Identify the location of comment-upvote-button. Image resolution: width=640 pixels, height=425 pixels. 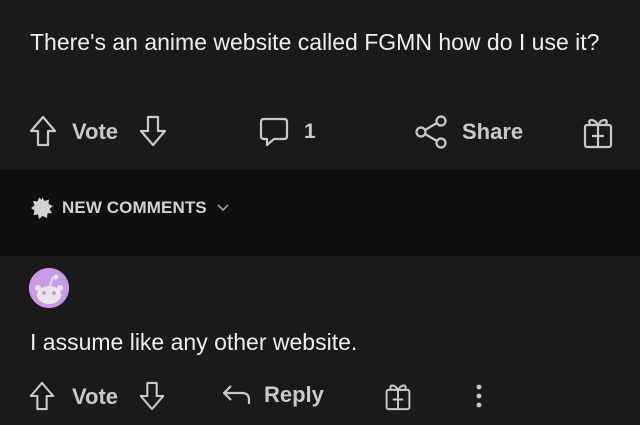
(42, 396).